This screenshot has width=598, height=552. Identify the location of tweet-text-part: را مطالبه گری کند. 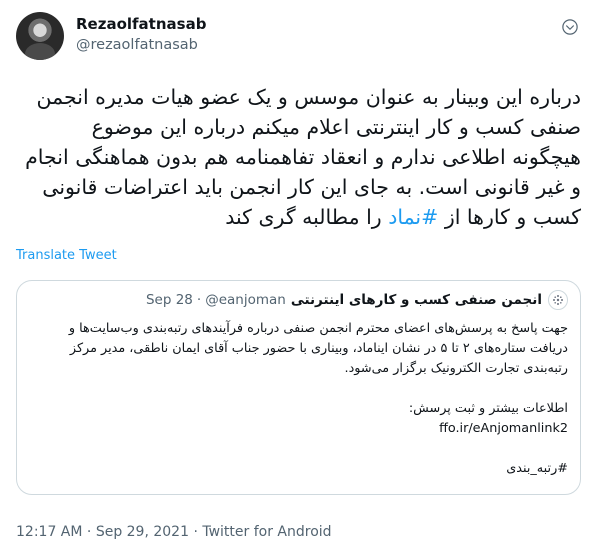
(307, 217).